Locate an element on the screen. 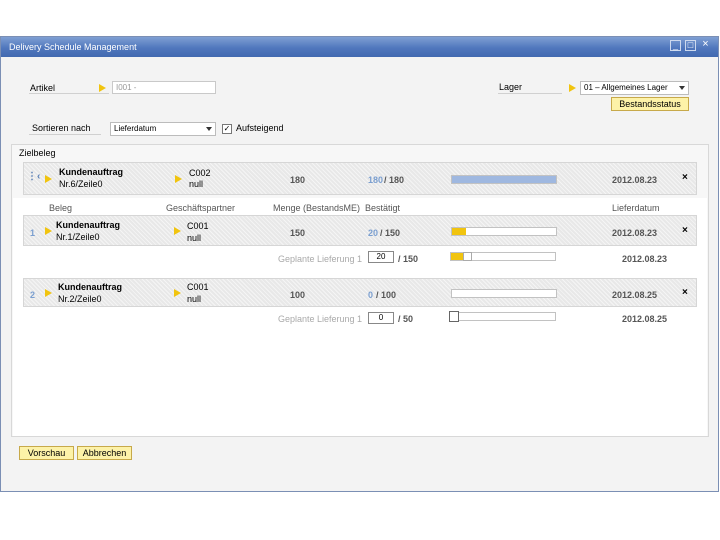 The height and width of the screenshot is (540, 720). stock-status-button: Bestandsstatus is located at coordinates (650, 104).